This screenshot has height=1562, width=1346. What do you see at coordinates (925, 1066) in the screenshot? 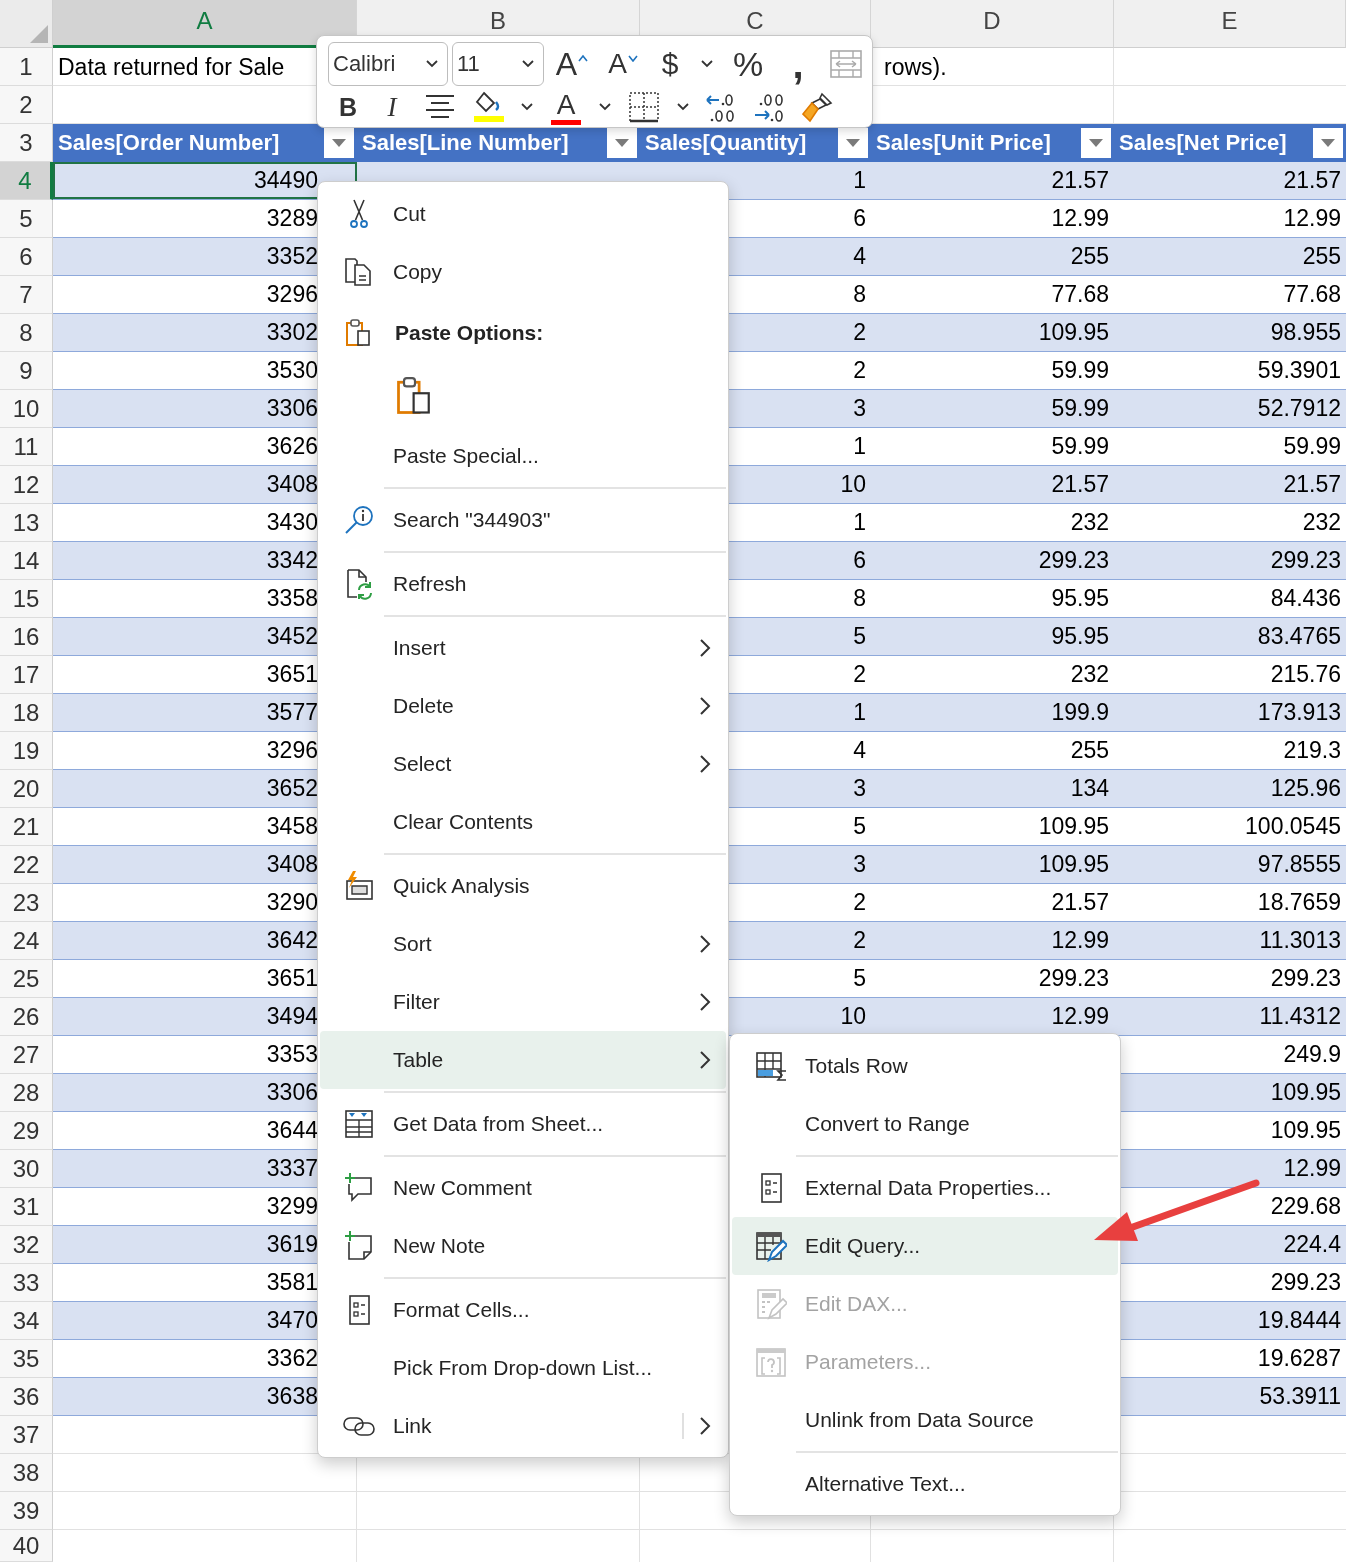
I see `menu-item: Totals Row` at bounding box center [925, 1066].